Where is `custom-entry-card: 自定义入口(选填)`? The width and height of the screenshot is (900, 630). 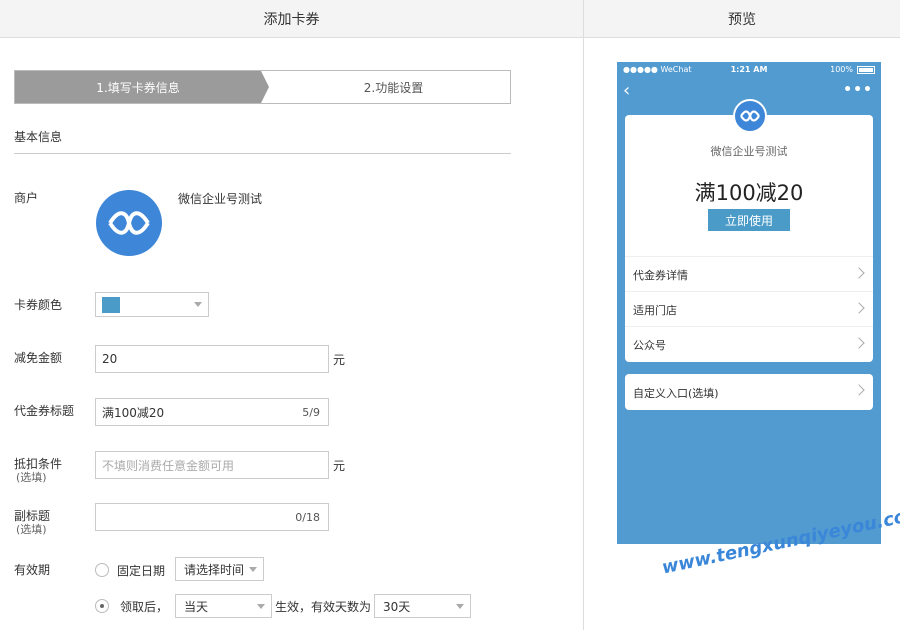
custom-entry-card: 自定义入口(选填) is located at coordinates (749, 392).